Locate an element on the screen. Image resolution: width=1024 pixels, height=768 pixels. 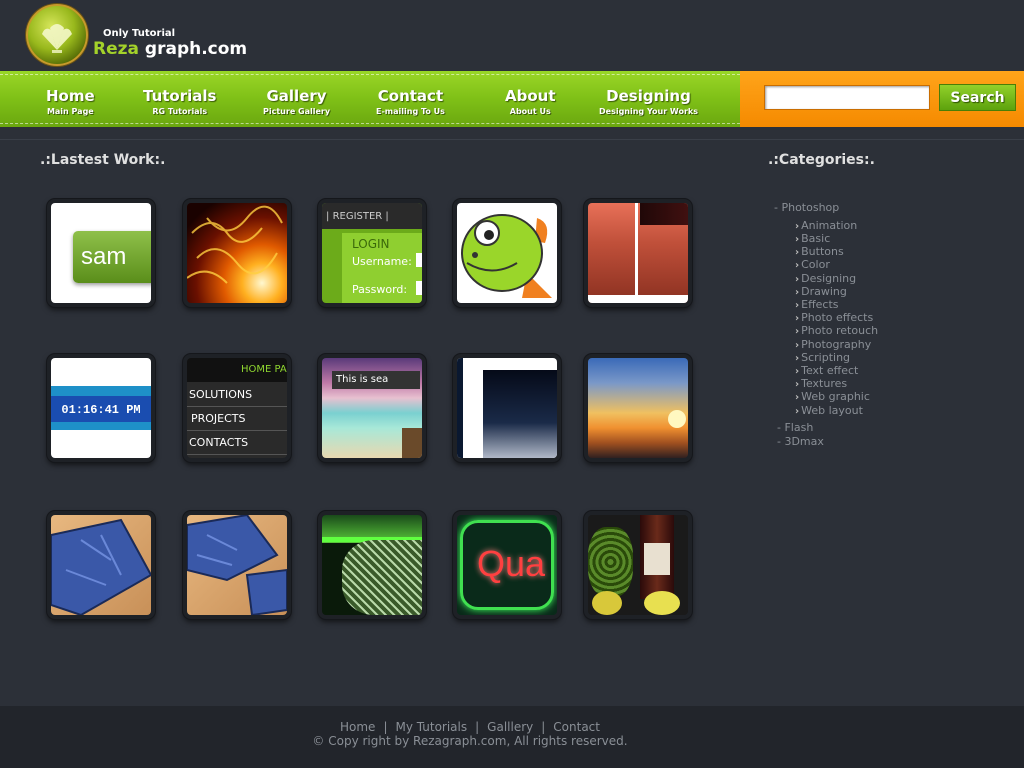
category-item-label: Text effect is located at coordinates (830, 370).